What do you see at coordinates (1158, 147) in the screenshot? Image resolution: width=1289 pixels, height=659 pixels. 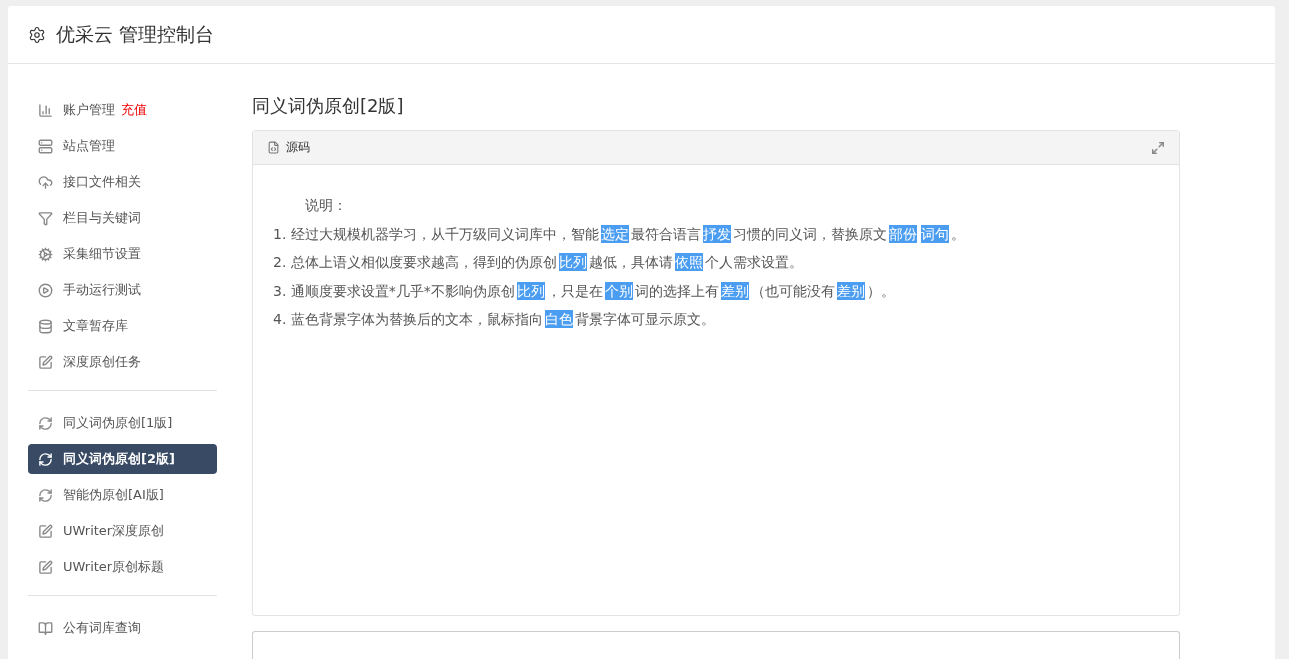 I see `fullscreen-icon` at bounding box center [1158, 147].